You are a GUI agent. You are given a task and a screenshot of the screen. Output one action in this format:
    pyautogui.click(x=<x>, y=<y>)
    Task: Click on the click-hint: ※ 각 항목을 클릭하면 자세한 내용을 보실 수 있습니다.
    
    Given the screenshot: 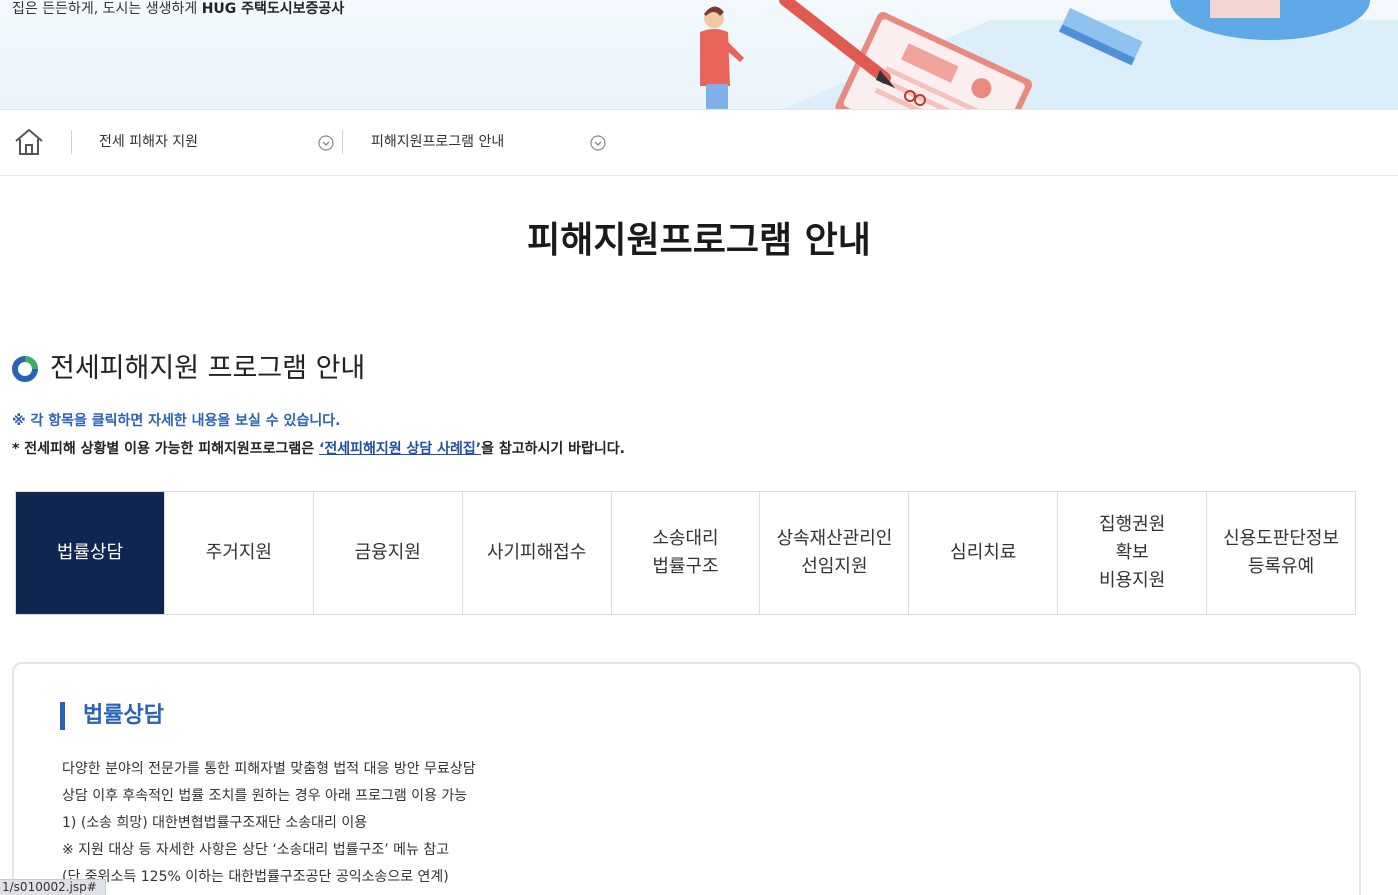 What is the action you would take?
    pyautogui.click(x=176, y=421)
    